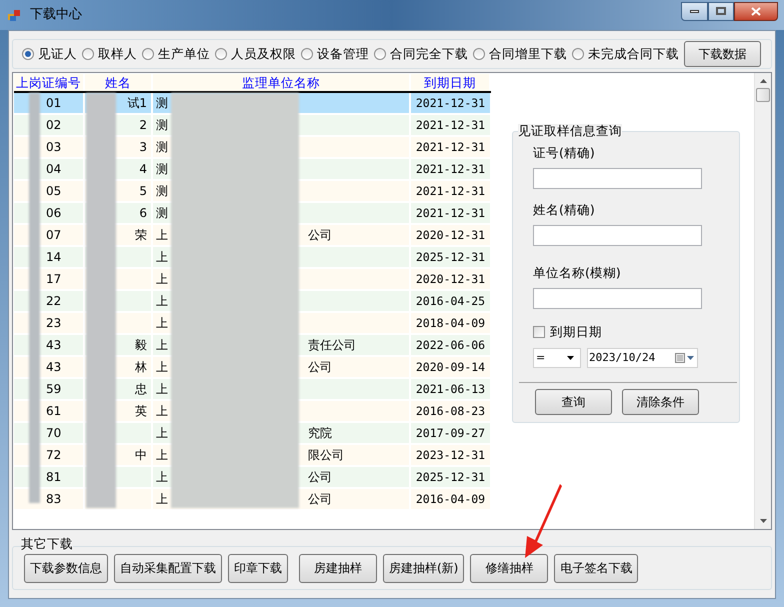 This screenshot has height=607, width=784. What do you see at coordinates (54, 191) in the screenshot?
I see `table-cell: 05` at bounding box center [54, 191].